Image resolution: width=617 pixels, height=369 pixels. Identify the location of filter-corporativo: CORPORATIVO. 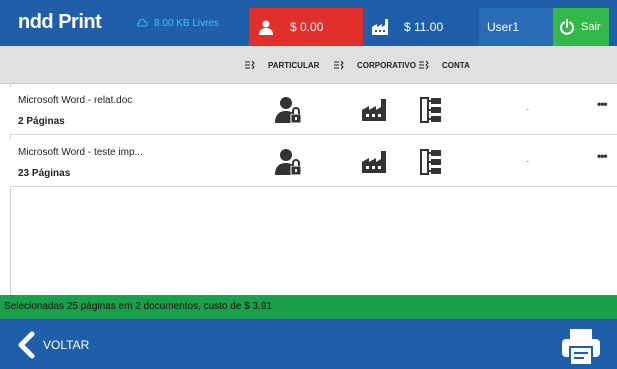
(375, 65).